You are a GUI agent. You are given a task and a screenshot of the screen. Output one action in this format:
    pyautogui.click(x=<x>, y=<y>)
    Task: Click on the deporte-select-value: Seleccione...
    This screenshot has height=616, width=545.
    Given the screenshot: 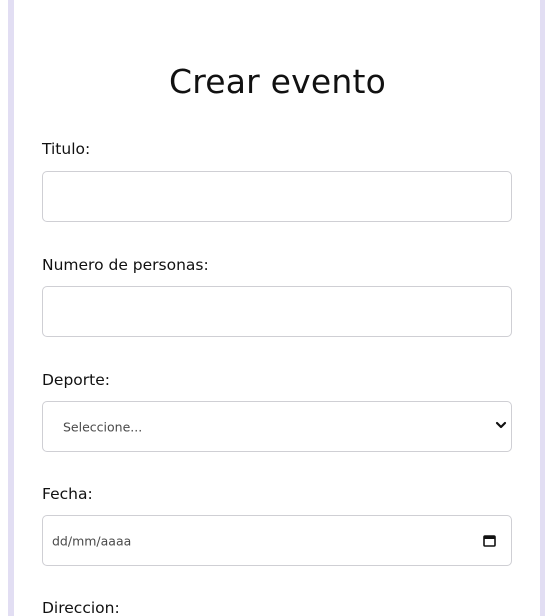 What is the action you would take?
    pyautogui.click(x=103, y=426)
    